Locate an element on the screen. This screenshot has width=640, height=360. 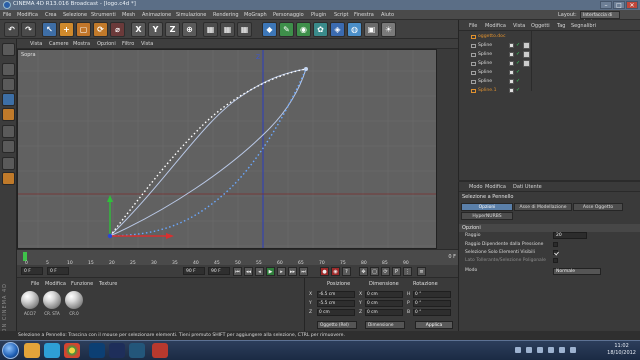
position-y-field: -5.5 cm is located at coordinates (336, 303).